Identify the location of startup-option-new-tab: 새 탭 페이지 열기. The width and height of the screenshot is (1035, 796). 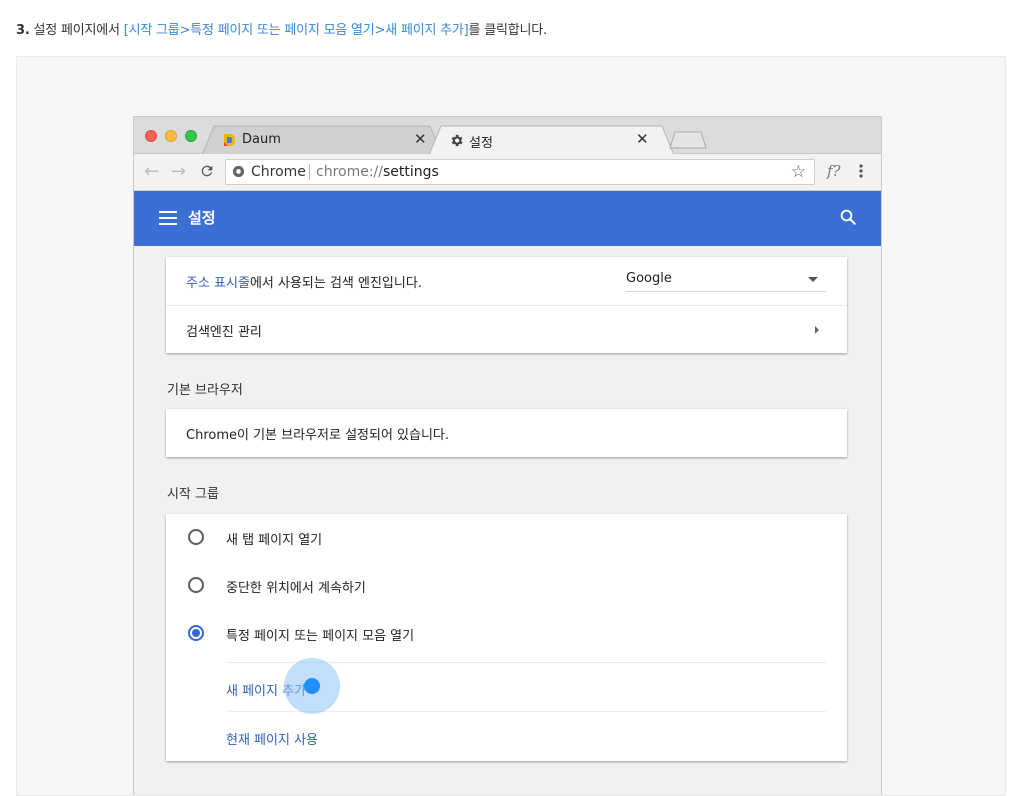
(506, 538).